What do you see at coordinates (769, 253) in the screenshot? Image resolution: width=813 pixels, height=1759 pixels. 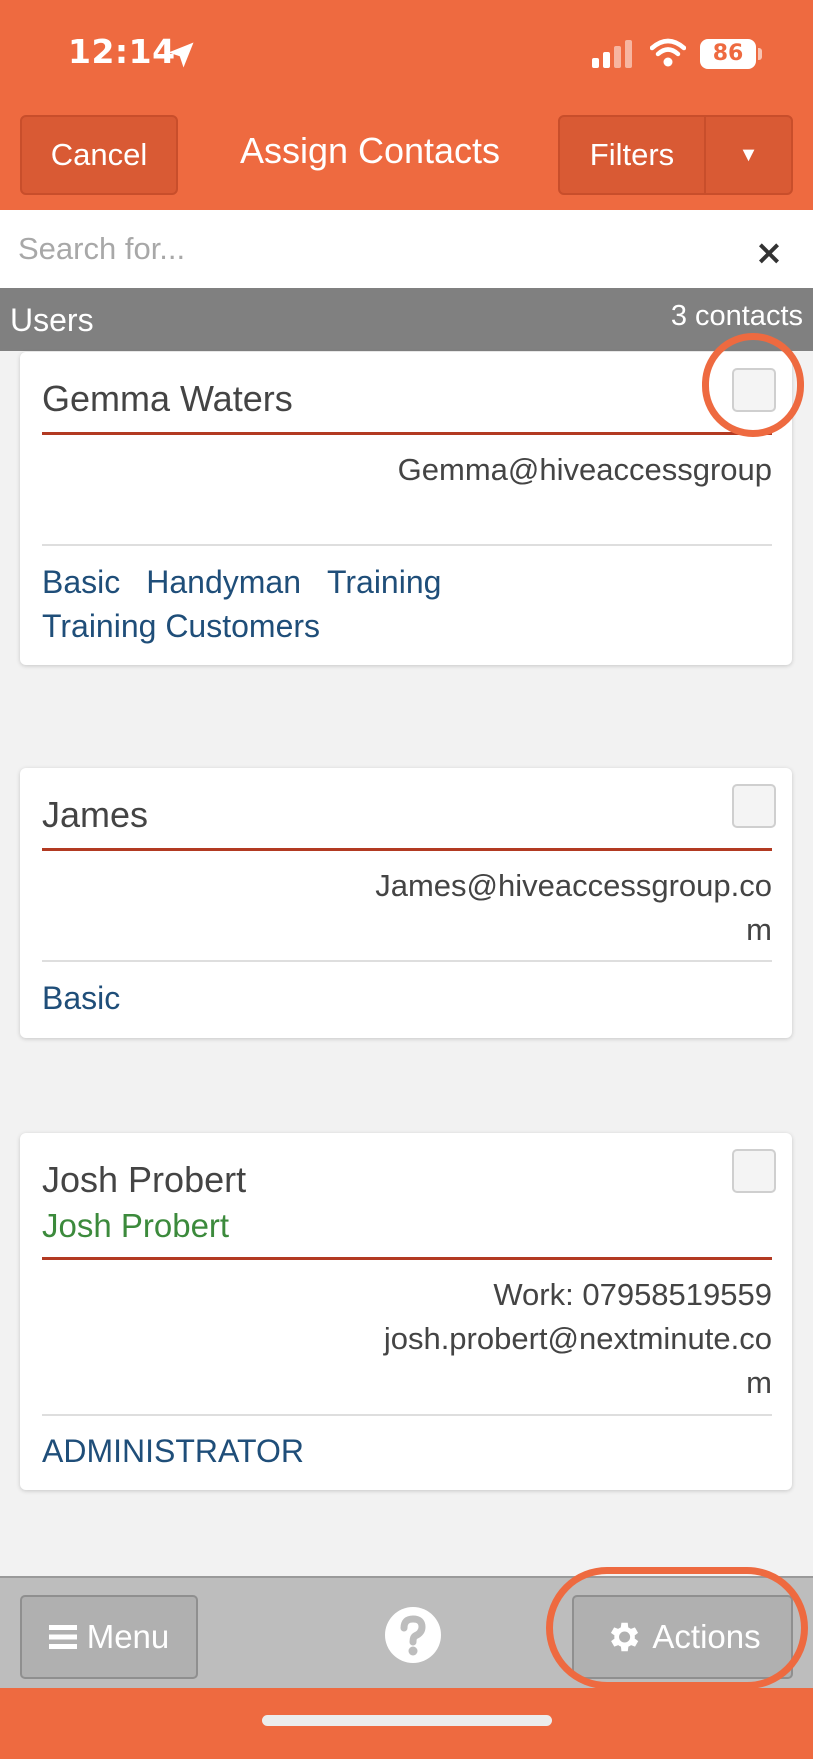 I see `close-icon: ×` at bounding box center [769, 253].